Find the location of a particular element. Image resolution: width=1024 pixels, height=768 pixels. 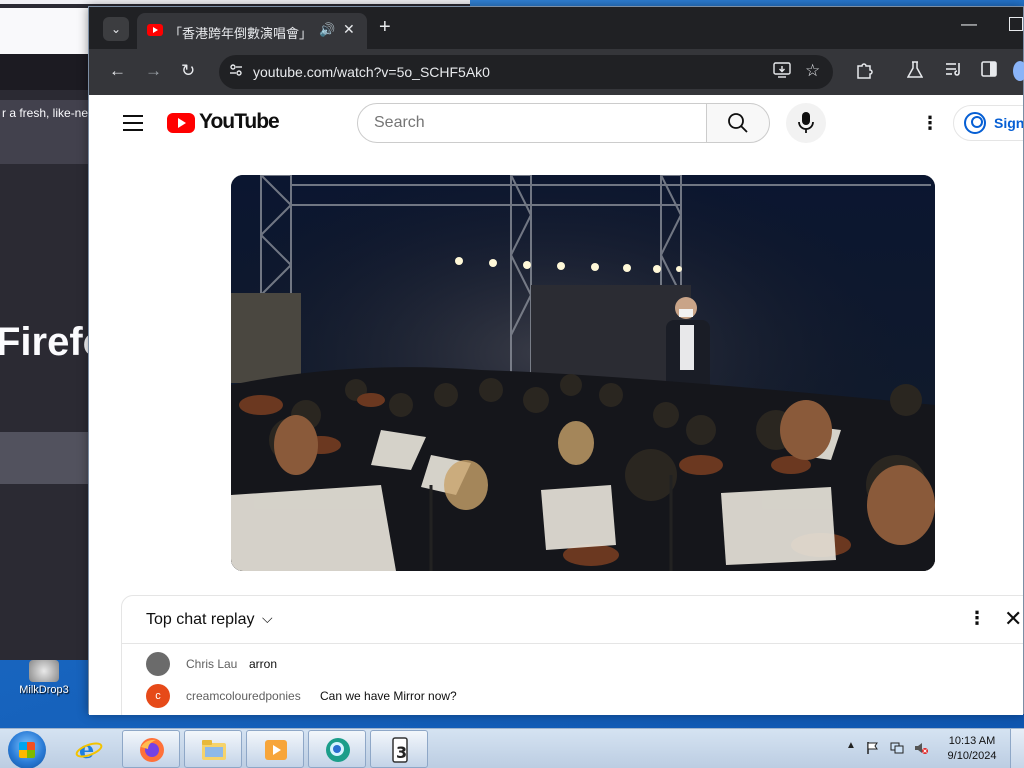

avatar is located at coordinates (158, 664).